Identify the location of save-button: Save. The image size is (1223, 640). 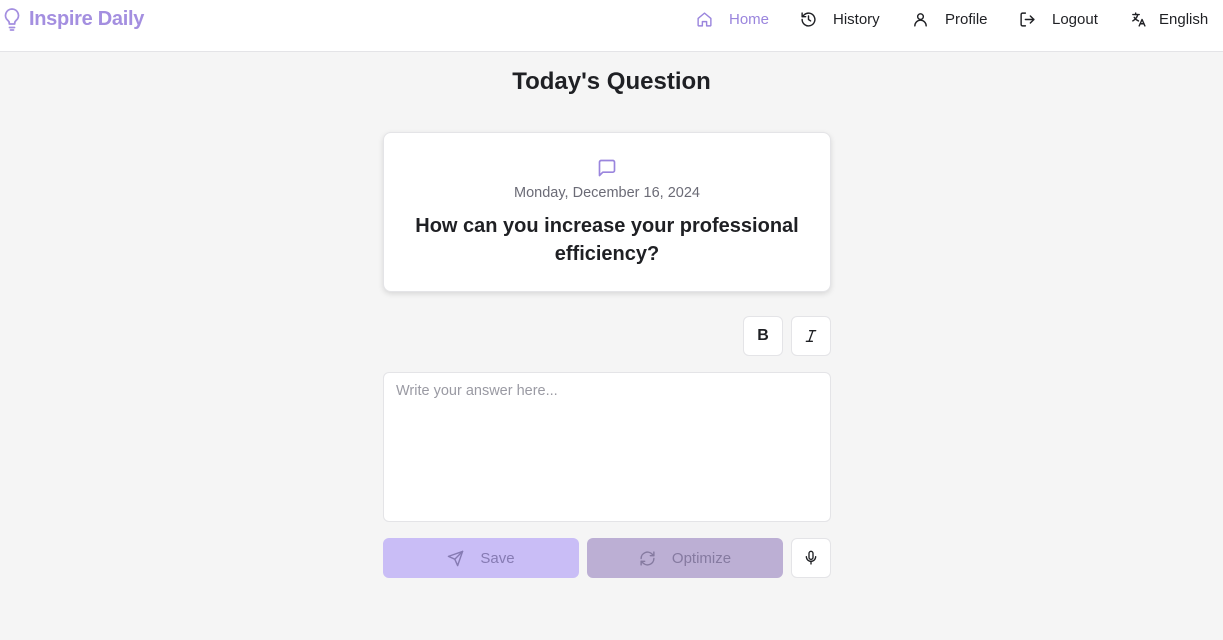
(481, 558).